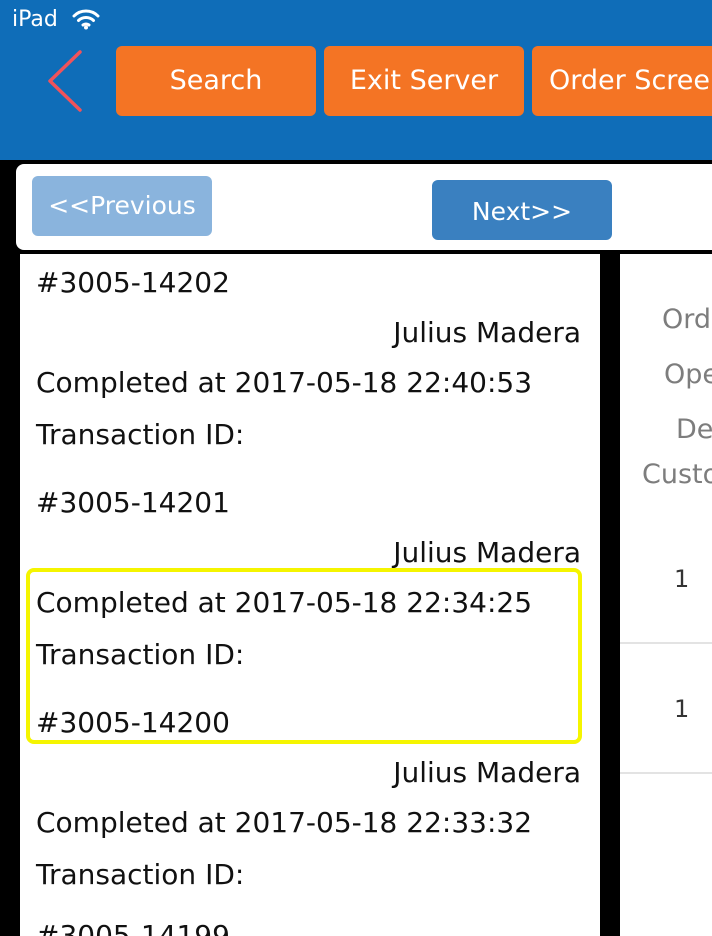 The width and height of the screenshot is (712, 936). Describe the element at coordinates (622, 81) in the screenshot. I see `order-screen-button: Order Screen` at that location.